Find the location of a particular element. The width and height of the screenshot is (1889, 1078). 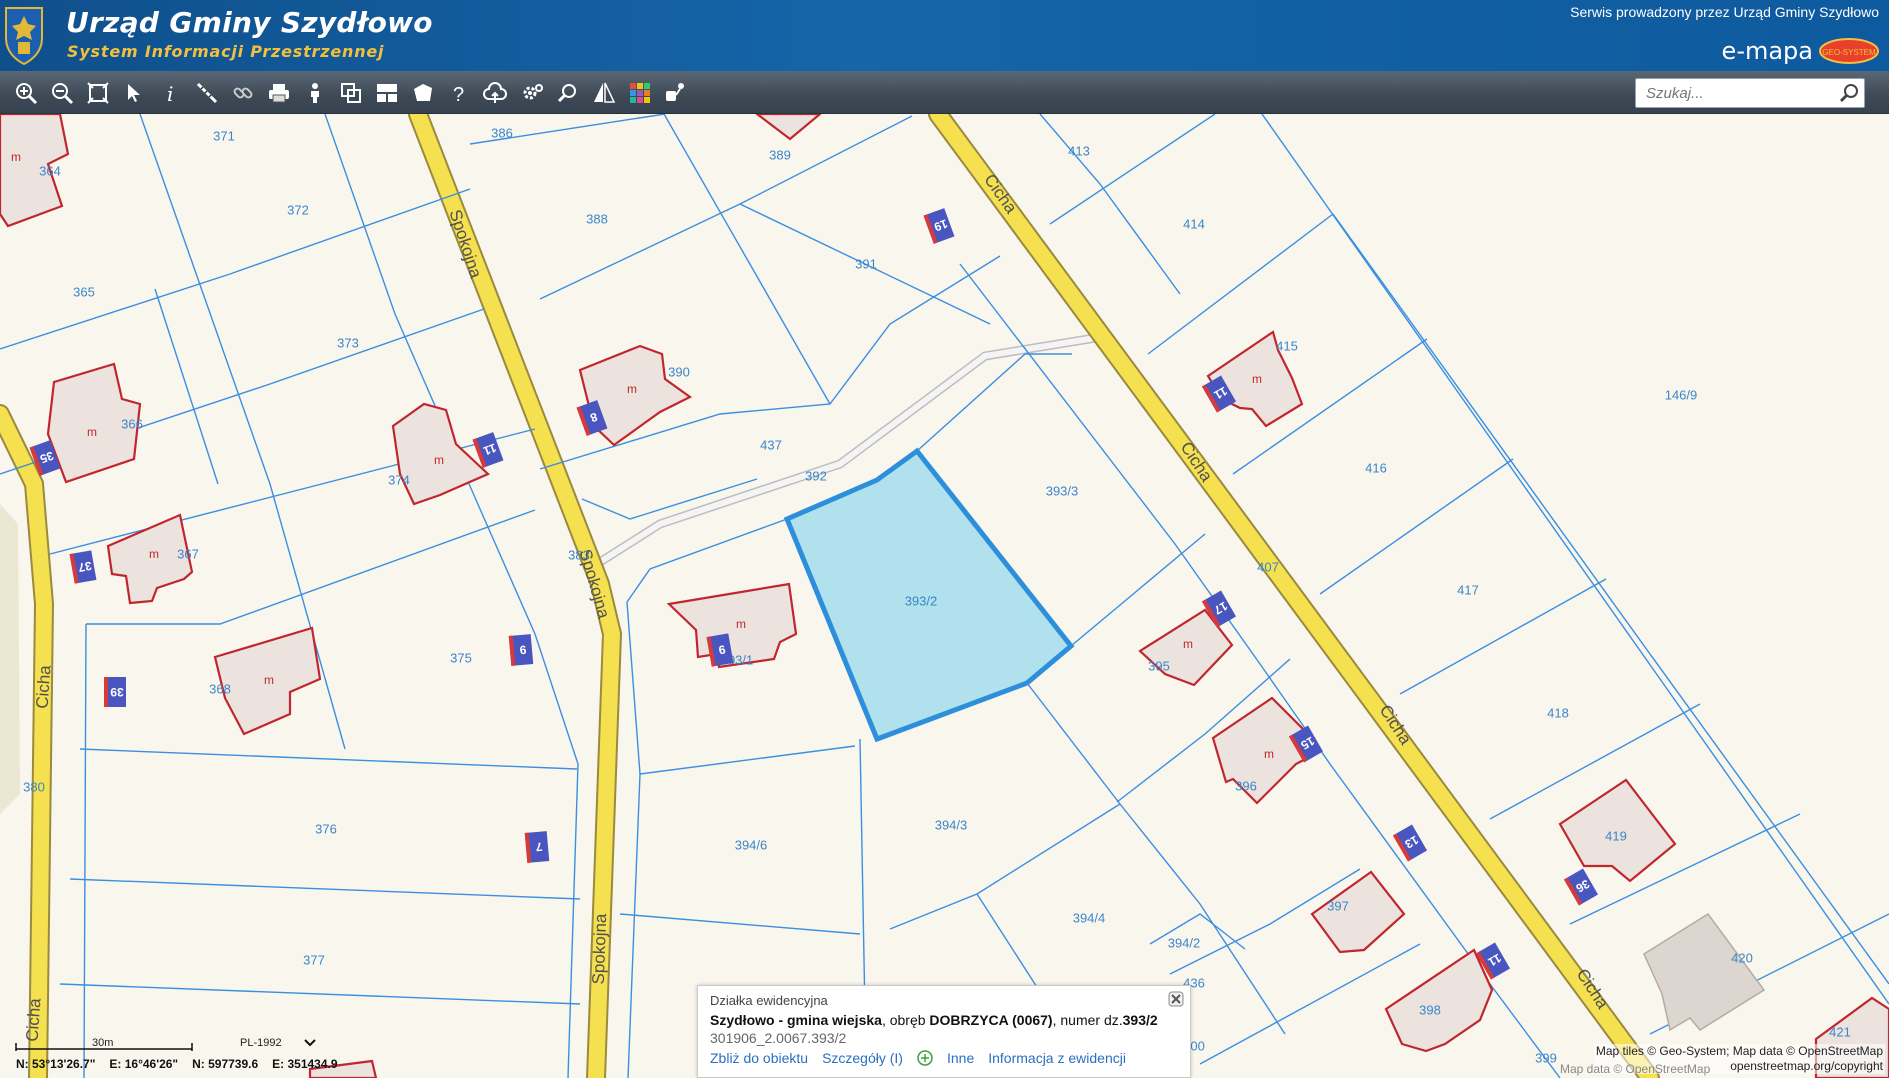

app-subtitle: System Informacji Przestrzennej is located at coordinates (226, 51).